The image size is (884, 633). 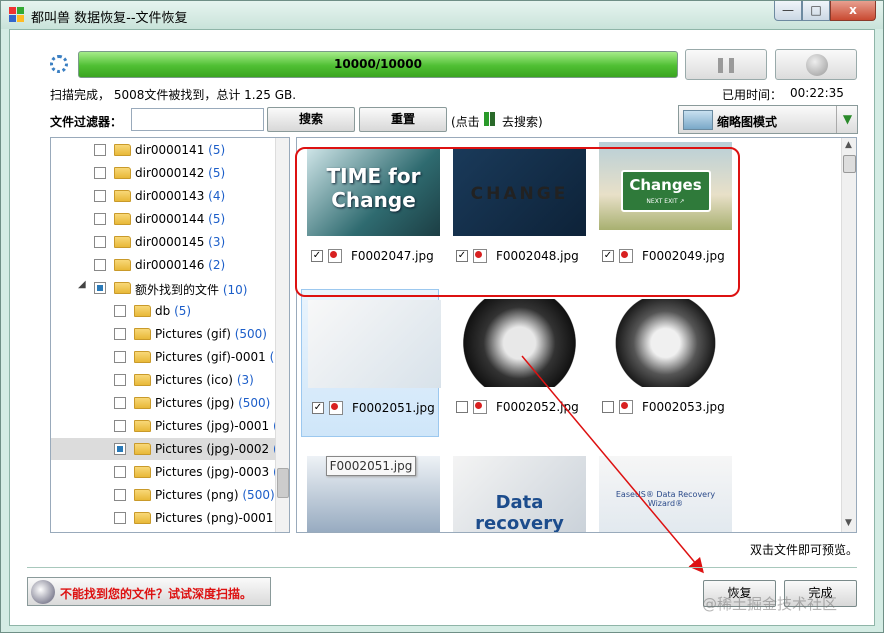 I want to click on watermark-text: @稀土掘金技术社区, so click(x=770, y=604).